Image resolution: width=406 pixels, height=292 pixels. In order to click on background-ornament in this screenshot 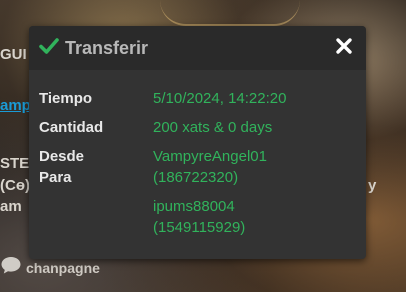, I will do `click(230, 13)`.